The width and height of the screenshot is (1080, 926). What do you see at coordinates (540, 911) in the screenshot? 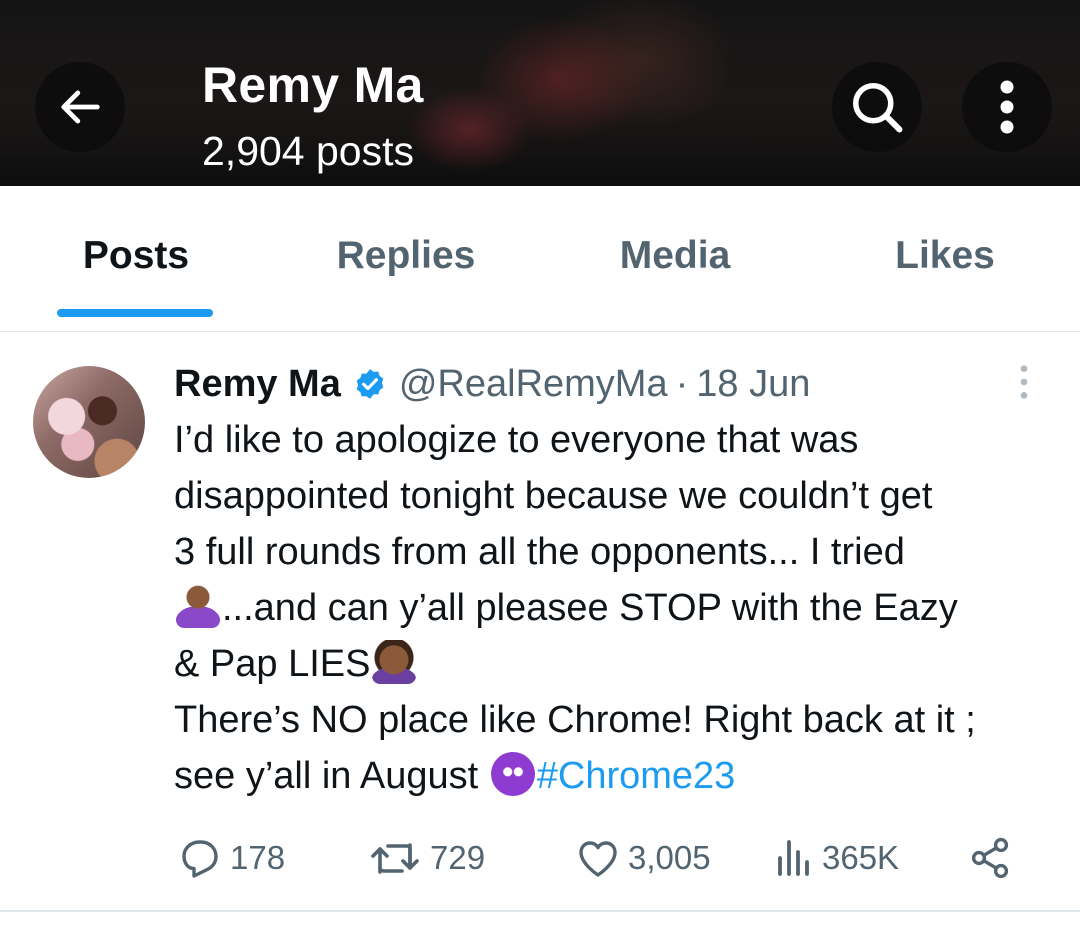
I see `divider` at bounding box center [540, 911].